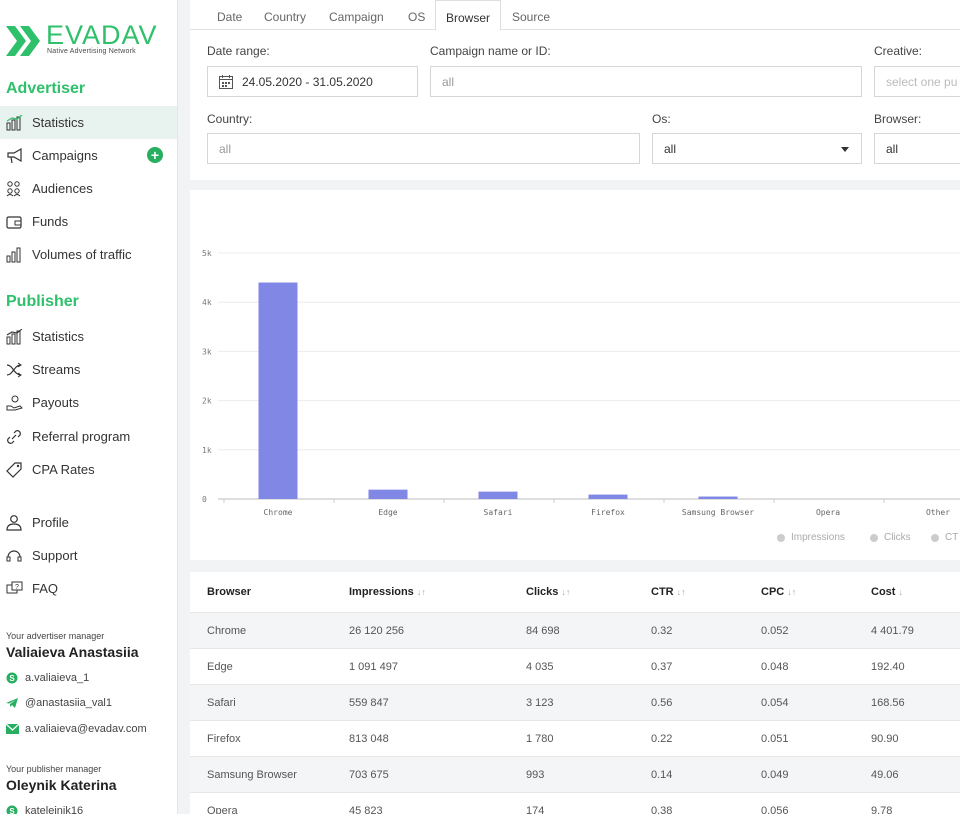  Describe the element at coordinates (468, 15) in the screenshot. I see `tab-browser: Browser` at that location.